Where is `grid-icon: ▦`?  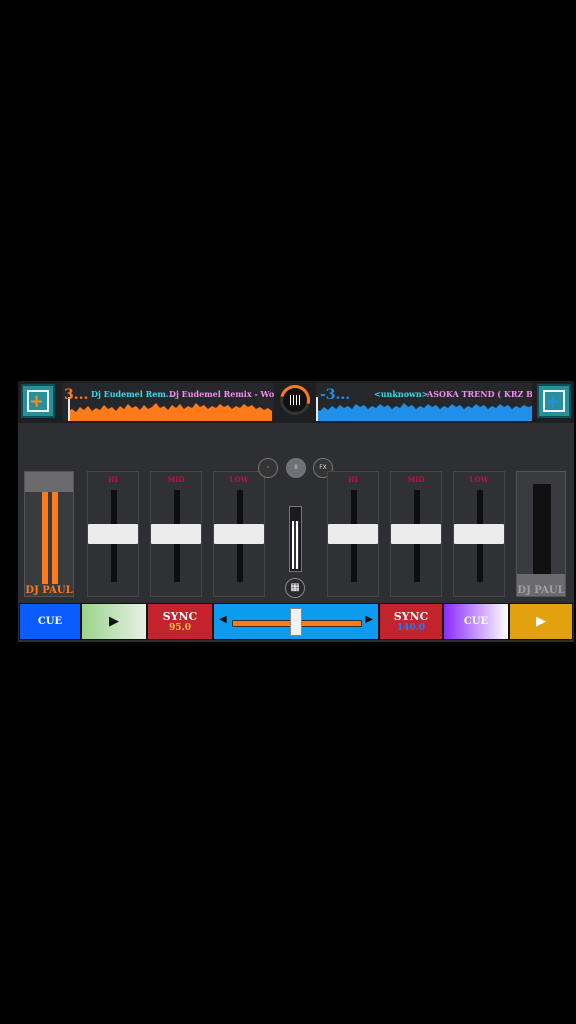
grid-icon: ▦ is located at coordinates (295, 588).